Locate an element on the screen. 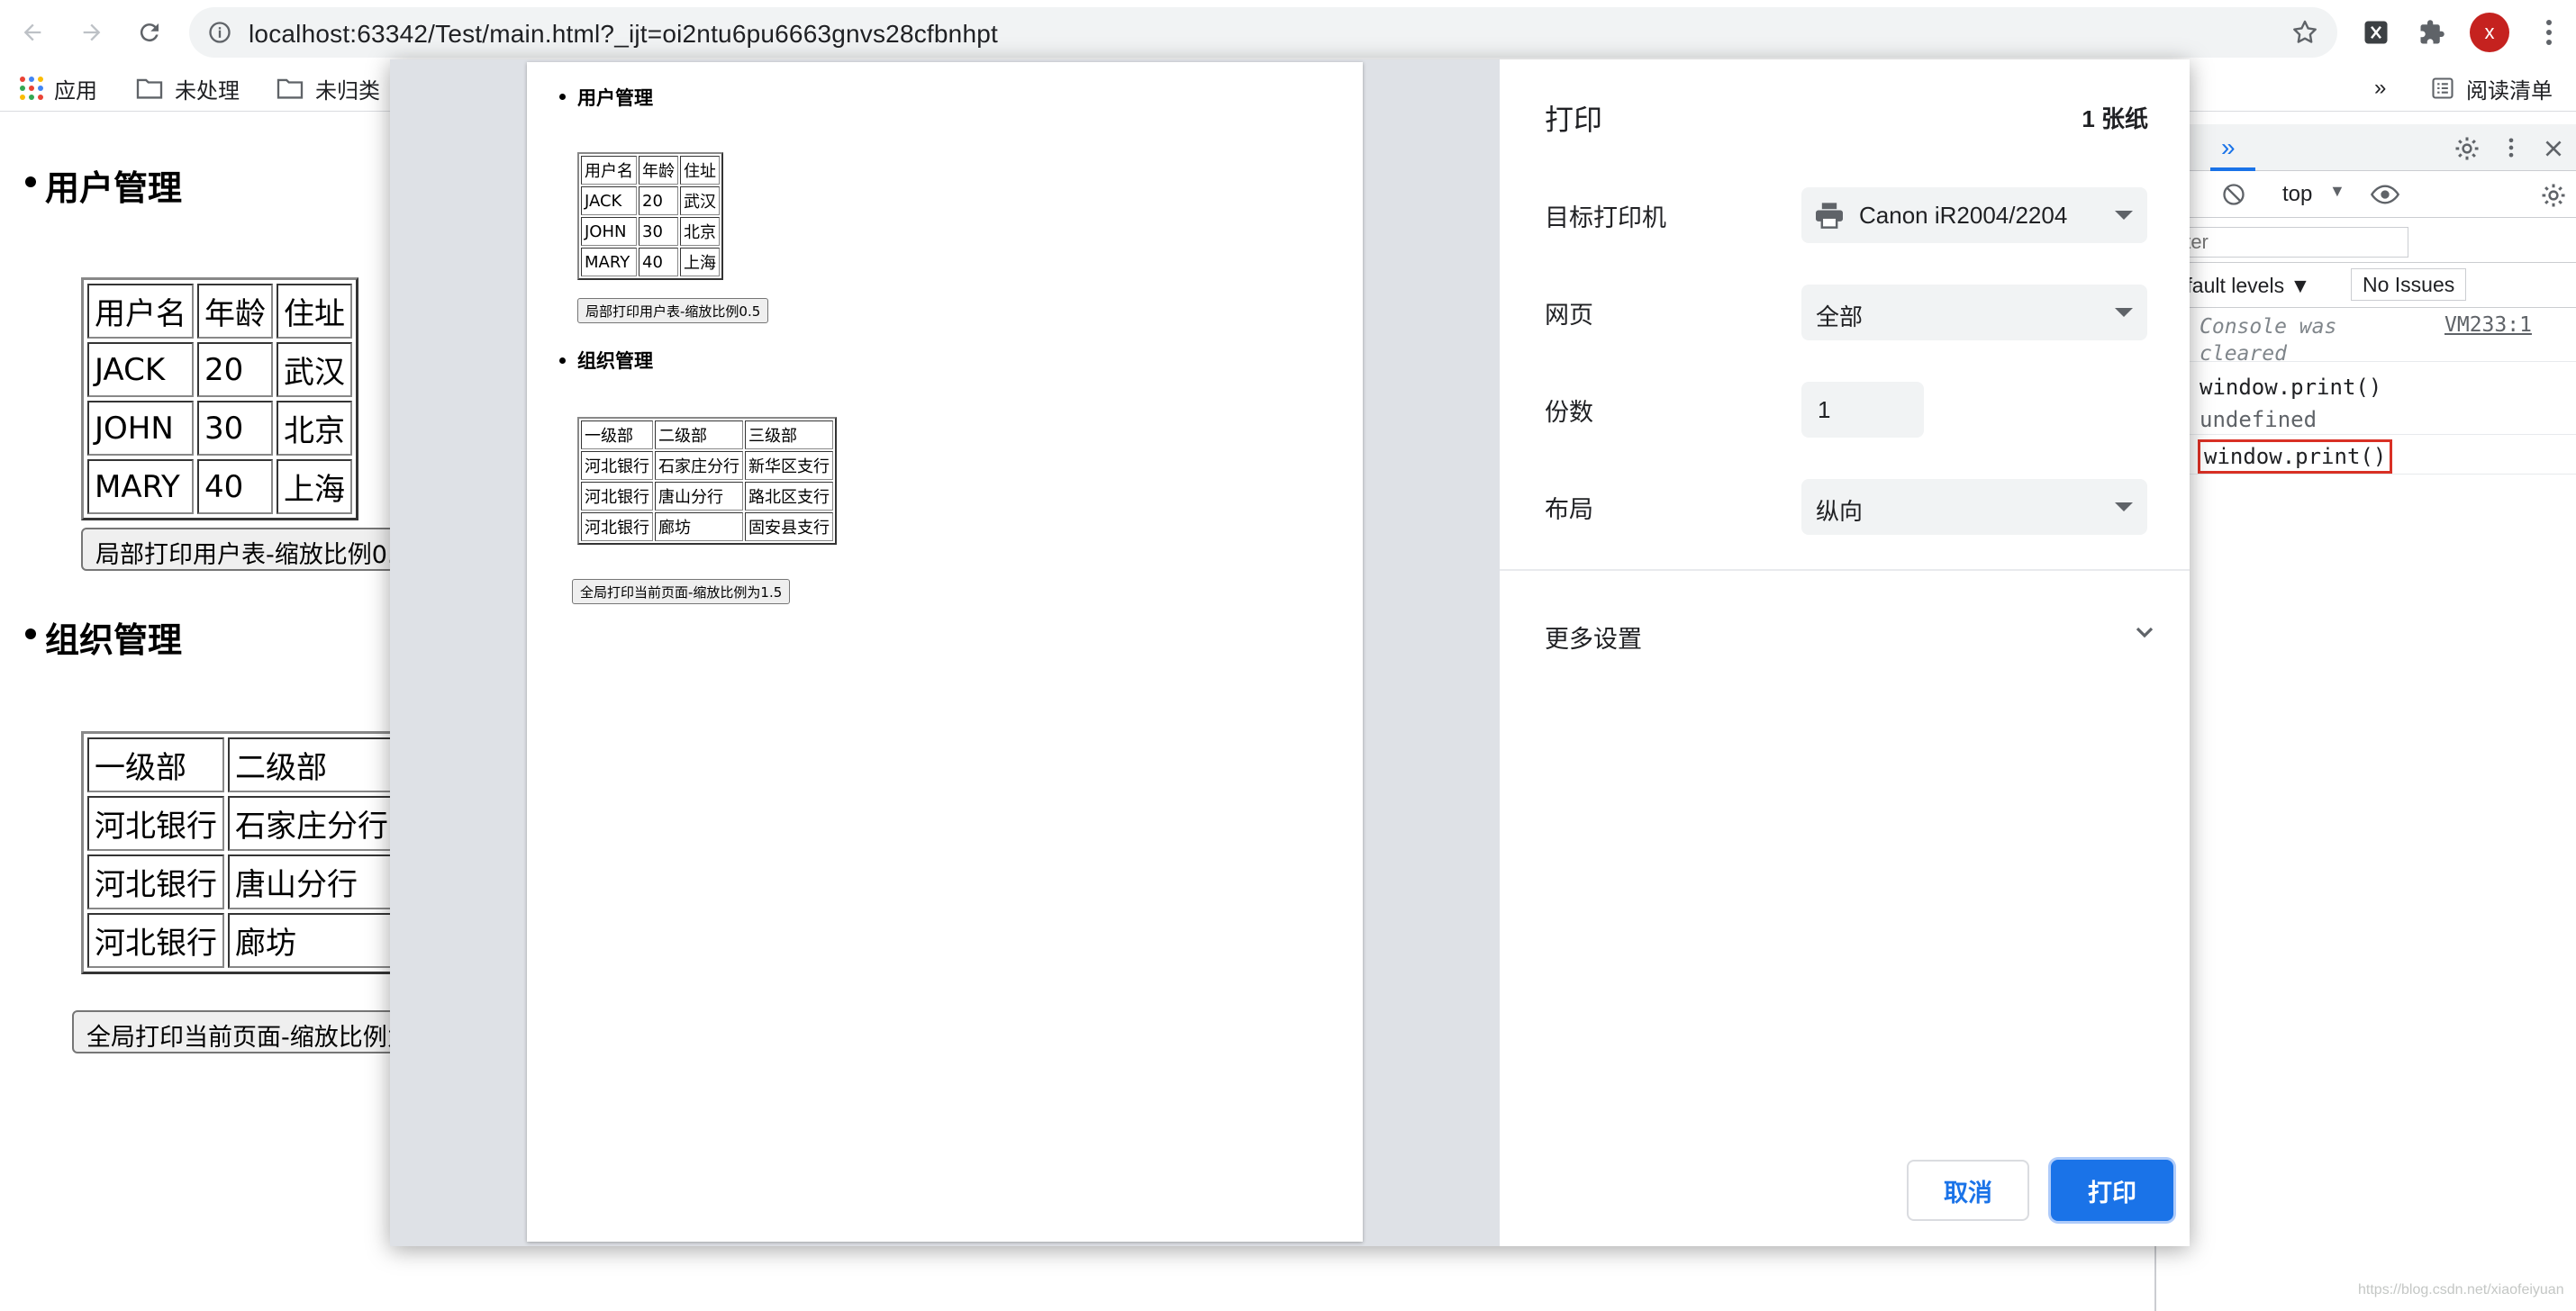 The image size is (2576, 1311). table-cell: 武汉 is located at coordinates (700, 200).